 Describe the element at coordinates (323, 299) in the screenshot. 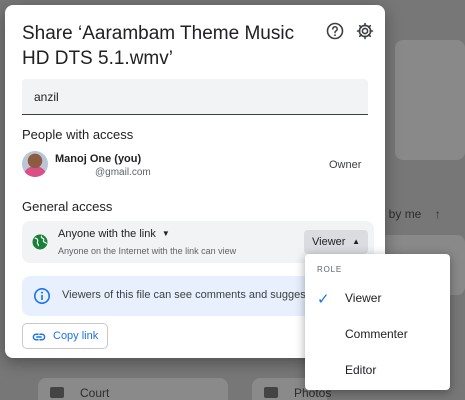

I see `check-icon: ✓` at that location.